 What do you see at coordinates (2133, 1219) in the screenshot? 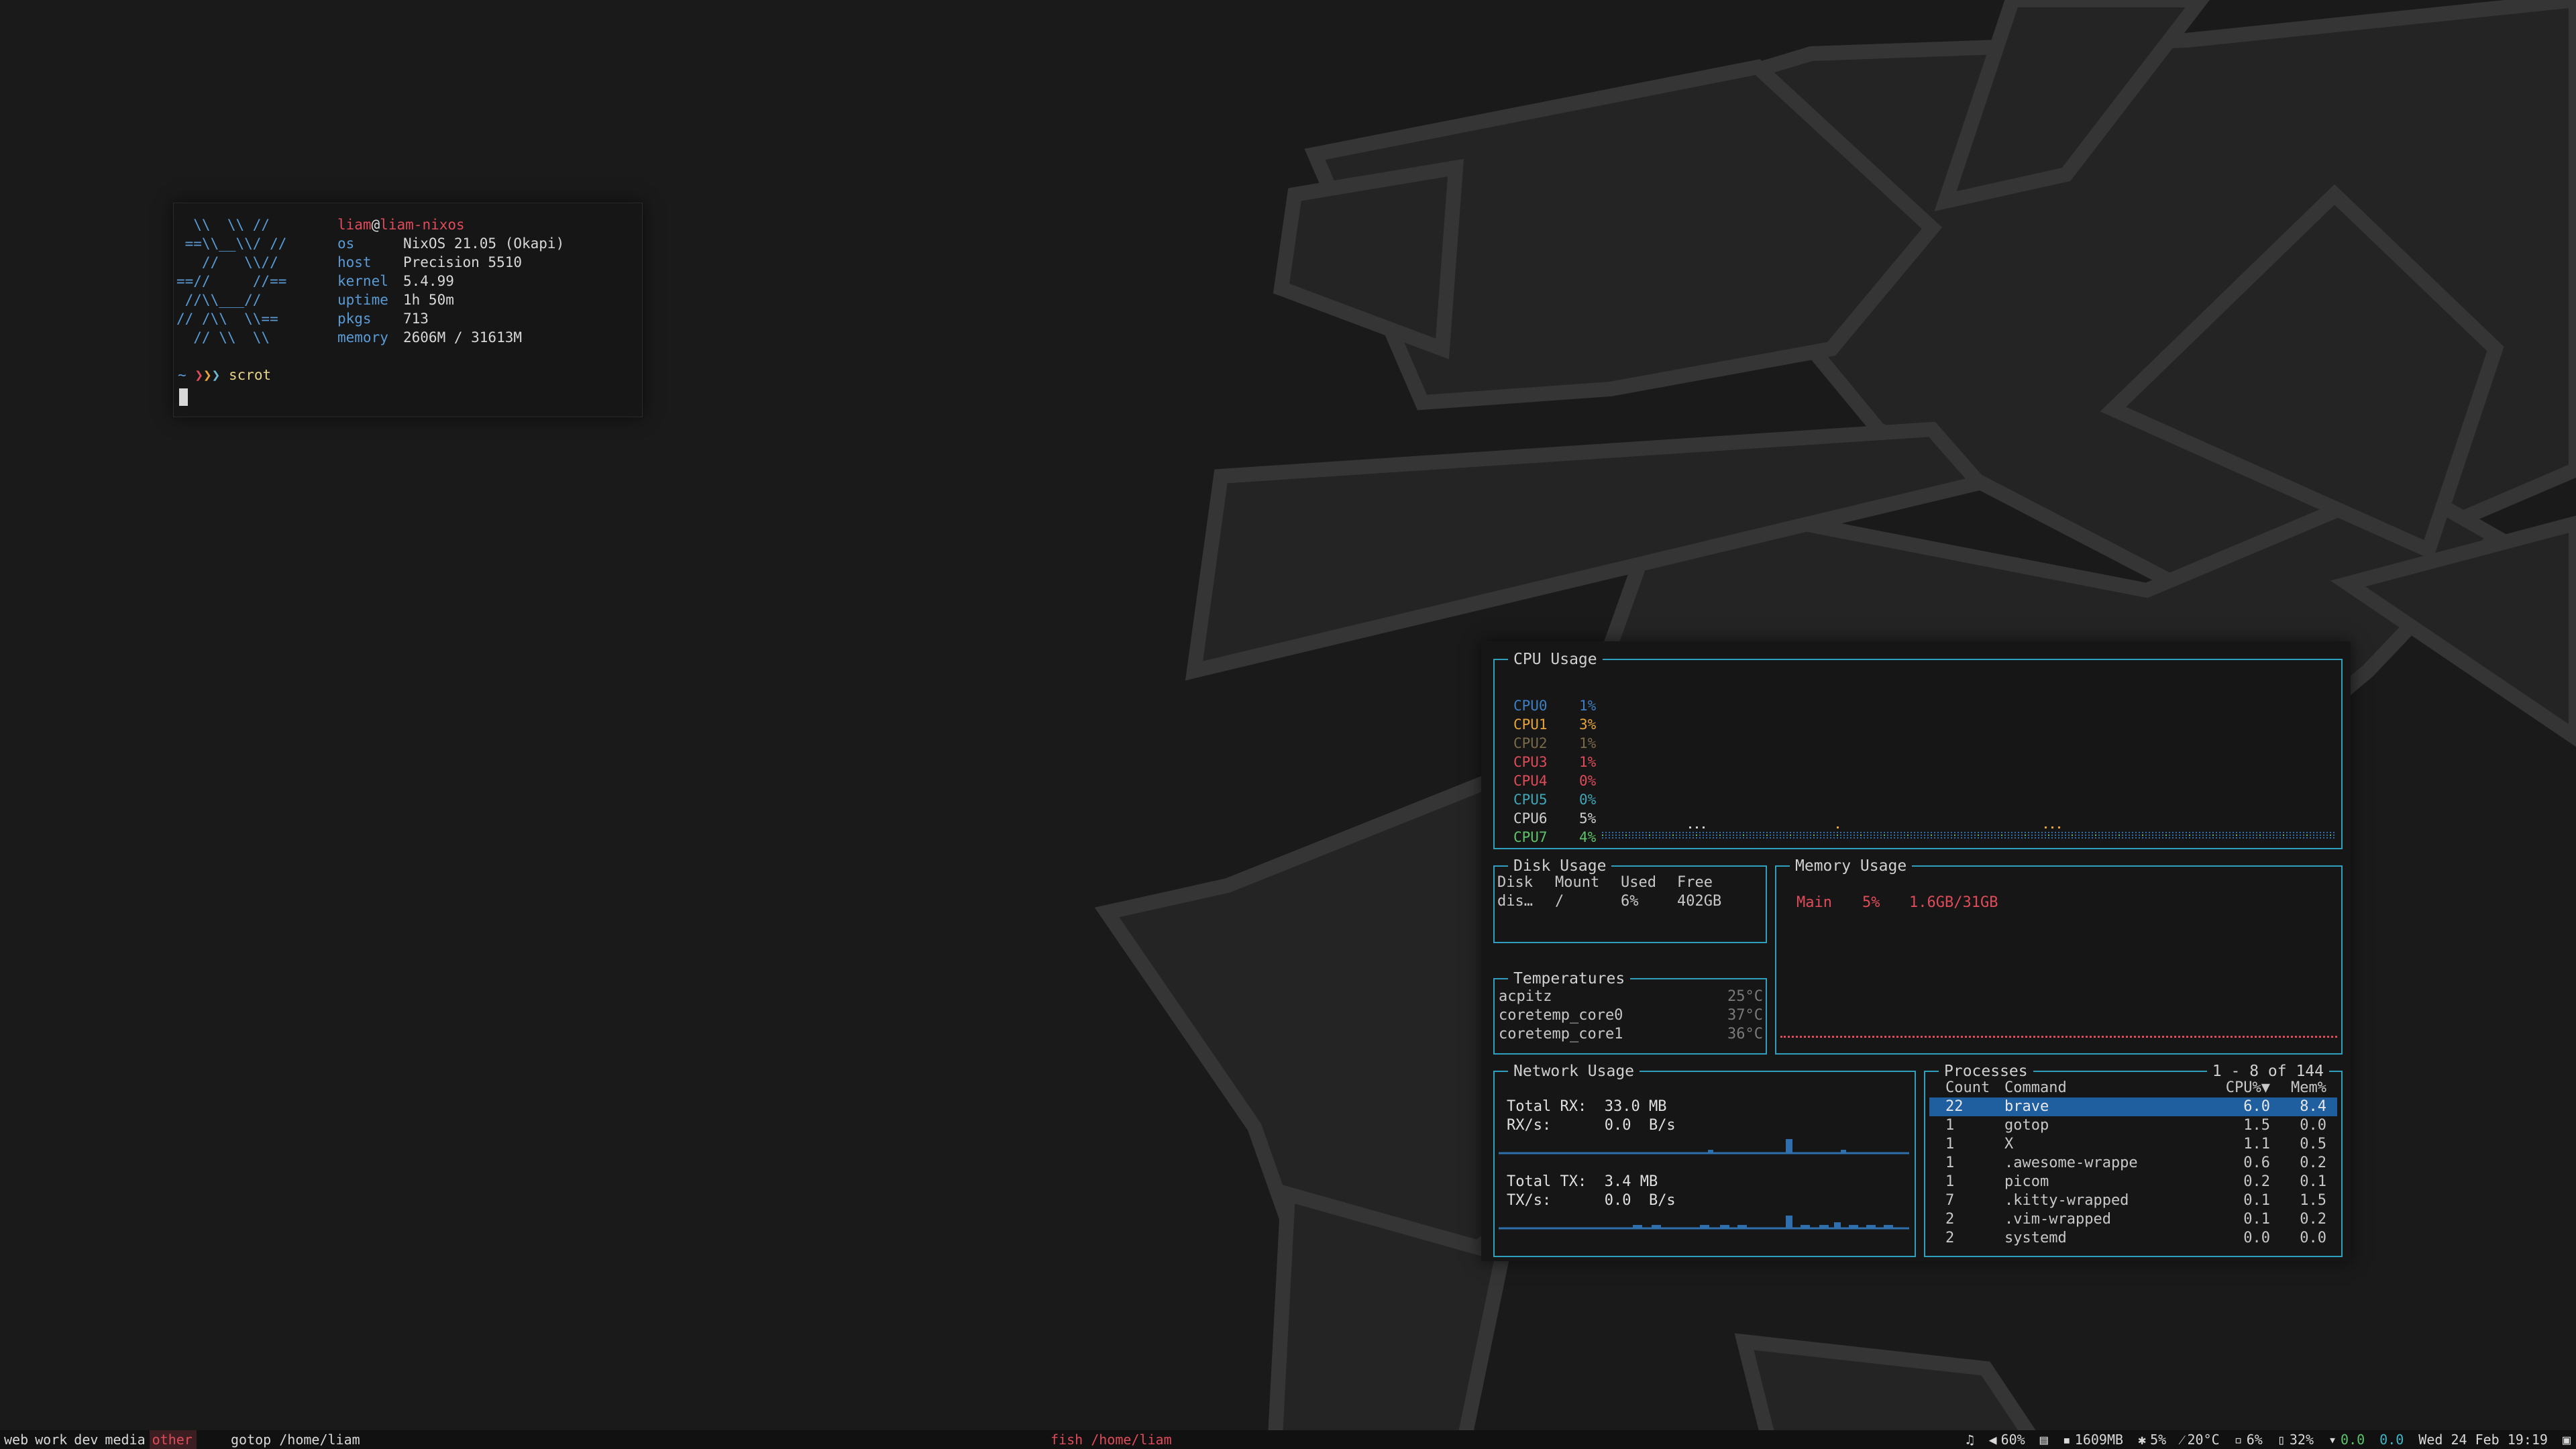
I see `table-row: 2 .vim-wrapped 0.1 0.2` at bounding box center [2133, 1219].